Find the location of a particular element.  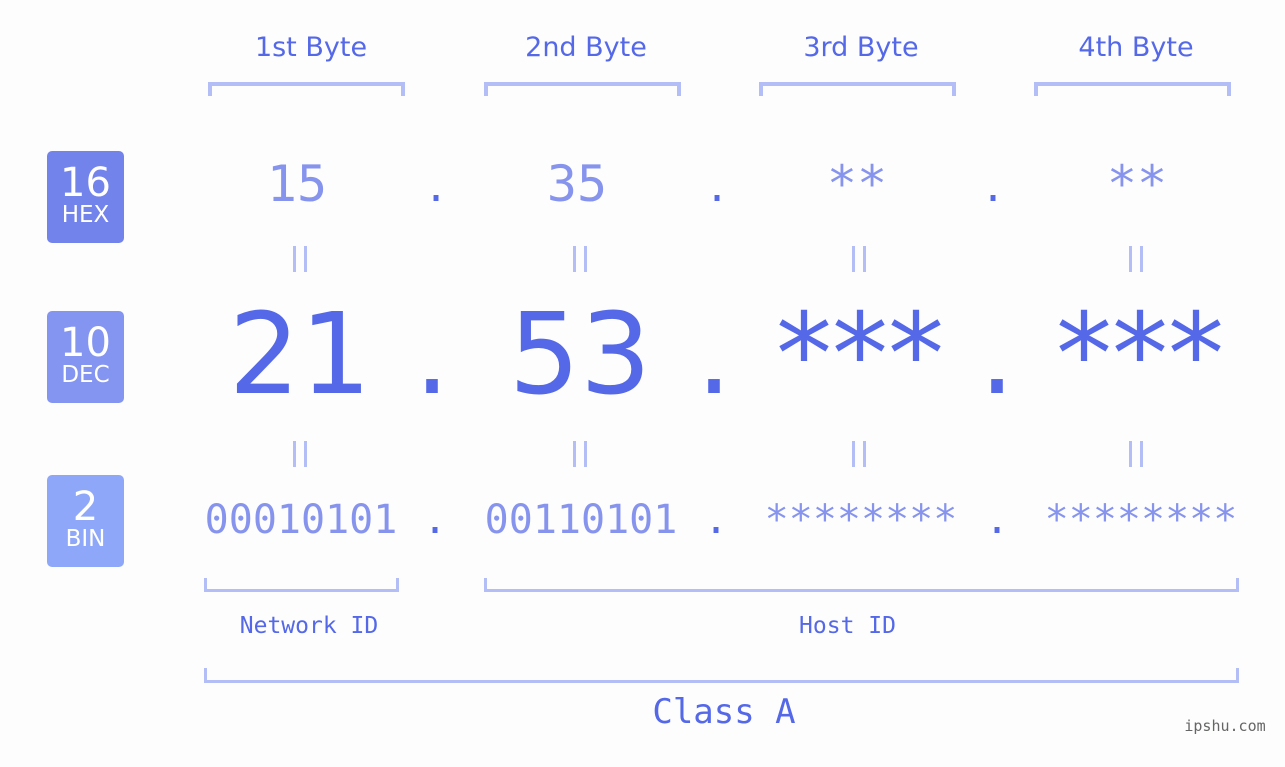

hex-octet-1: 15 is located at coordinates (297, 184).